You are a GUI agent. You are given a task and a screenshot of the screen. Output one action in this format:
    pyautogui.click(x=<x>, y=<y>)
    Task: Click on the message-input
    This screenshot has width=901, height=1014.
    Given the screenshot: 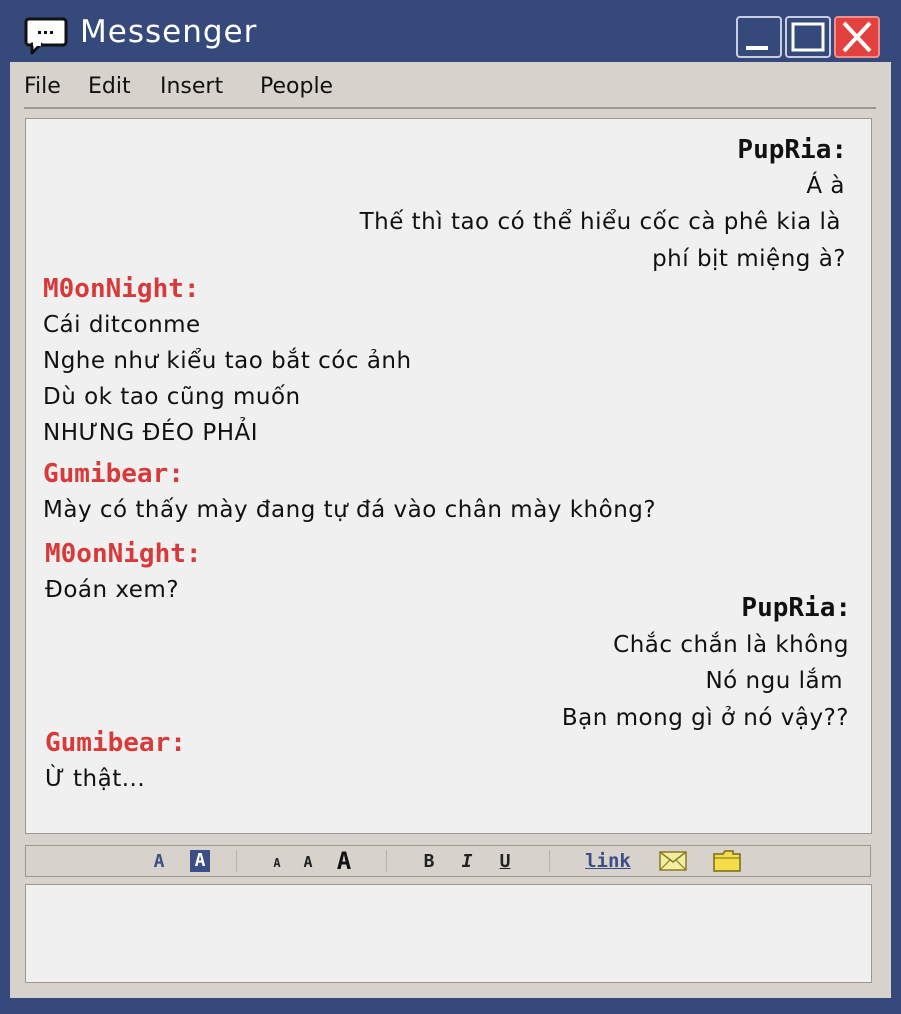 What is the action you would take?
    pyautogui.click(x=448, y=933)
    